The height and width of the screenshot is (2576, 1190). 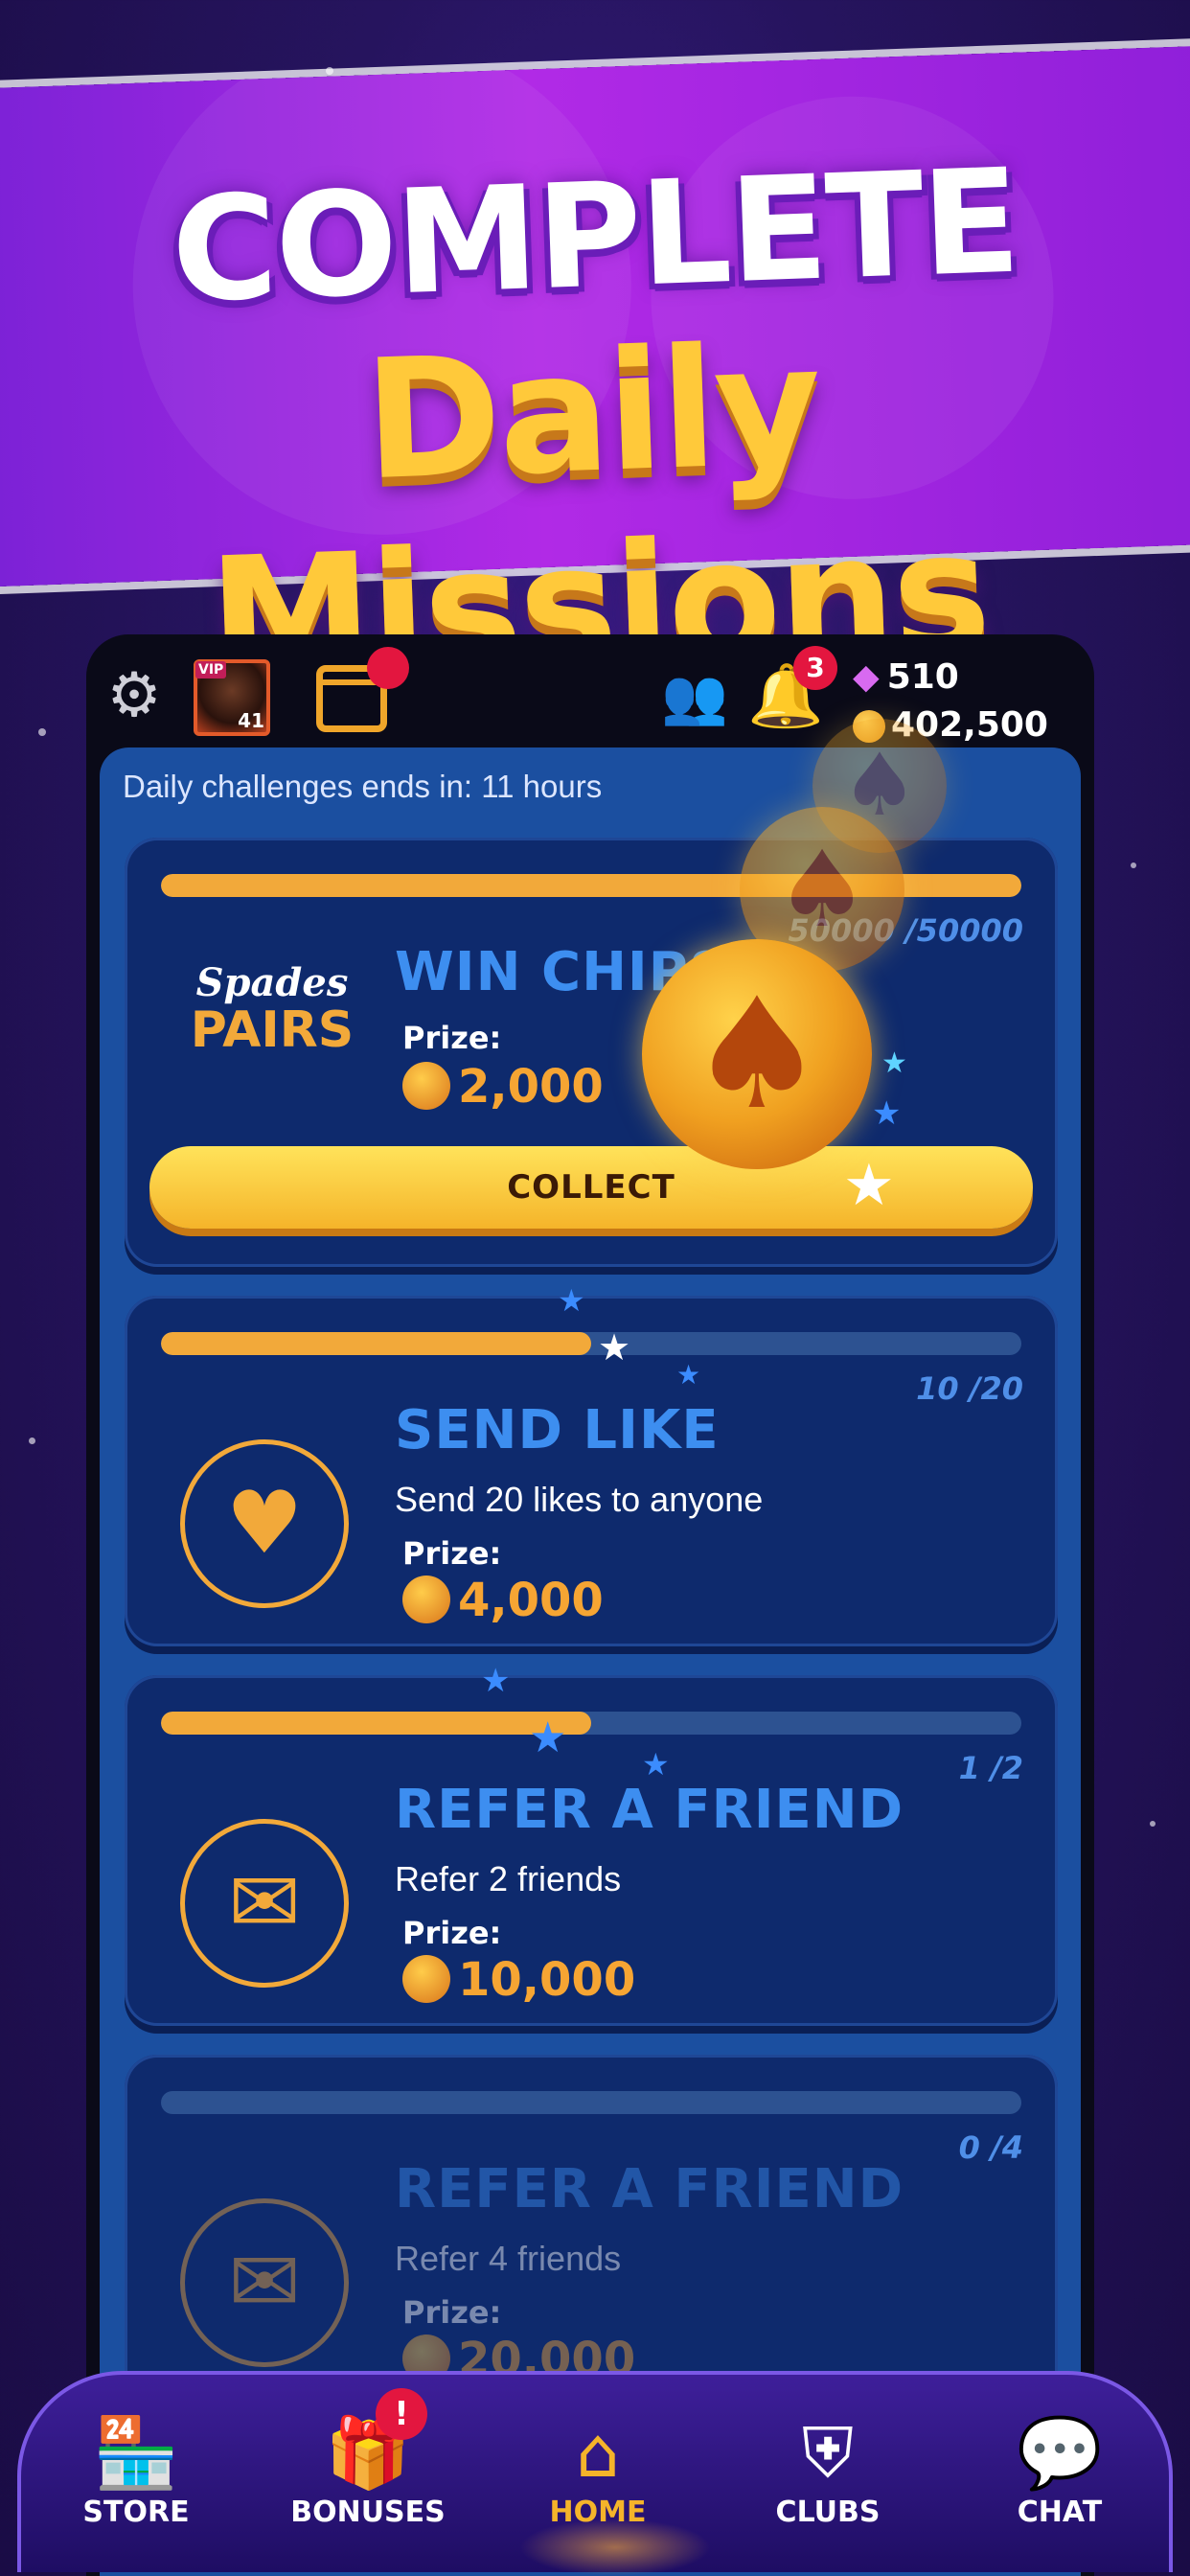 I want to click on notification-badge: 3, so click(x=815, y=668).